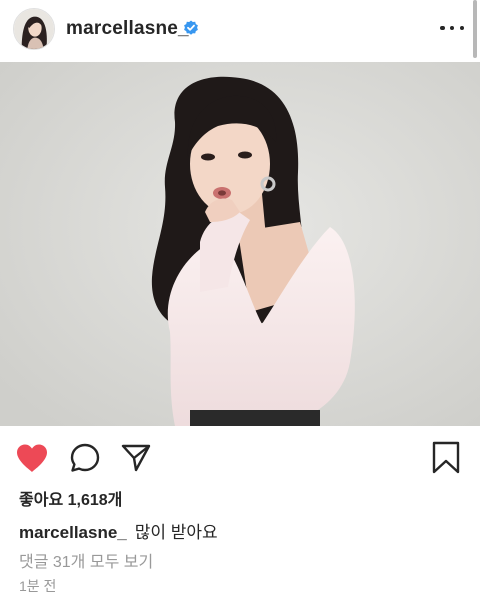 The height and width of the screenshot is (602, 480). I want to click on heart-icon, so click(32, 458).